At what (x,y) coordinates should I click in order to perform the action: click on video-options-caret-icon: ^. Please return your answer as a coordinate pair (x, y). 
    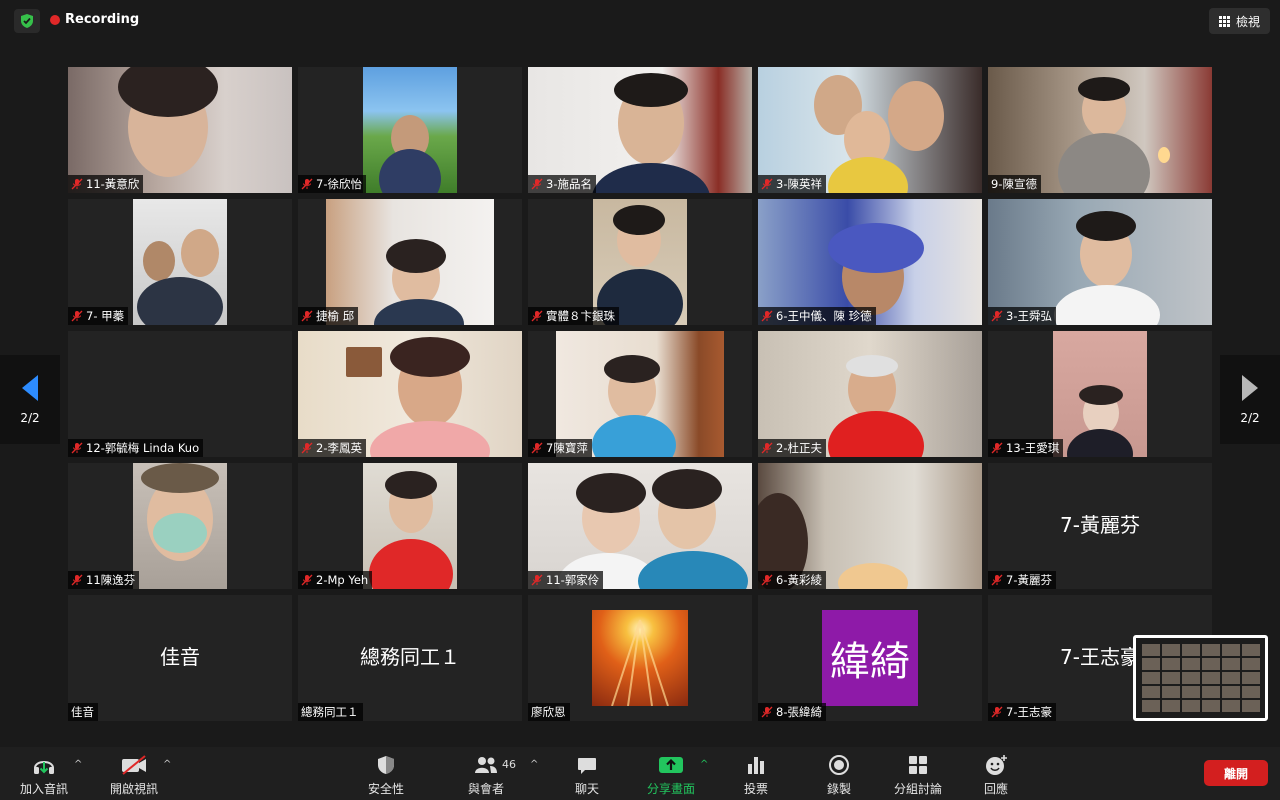
    Looking at the image, I should click on (167, 764).